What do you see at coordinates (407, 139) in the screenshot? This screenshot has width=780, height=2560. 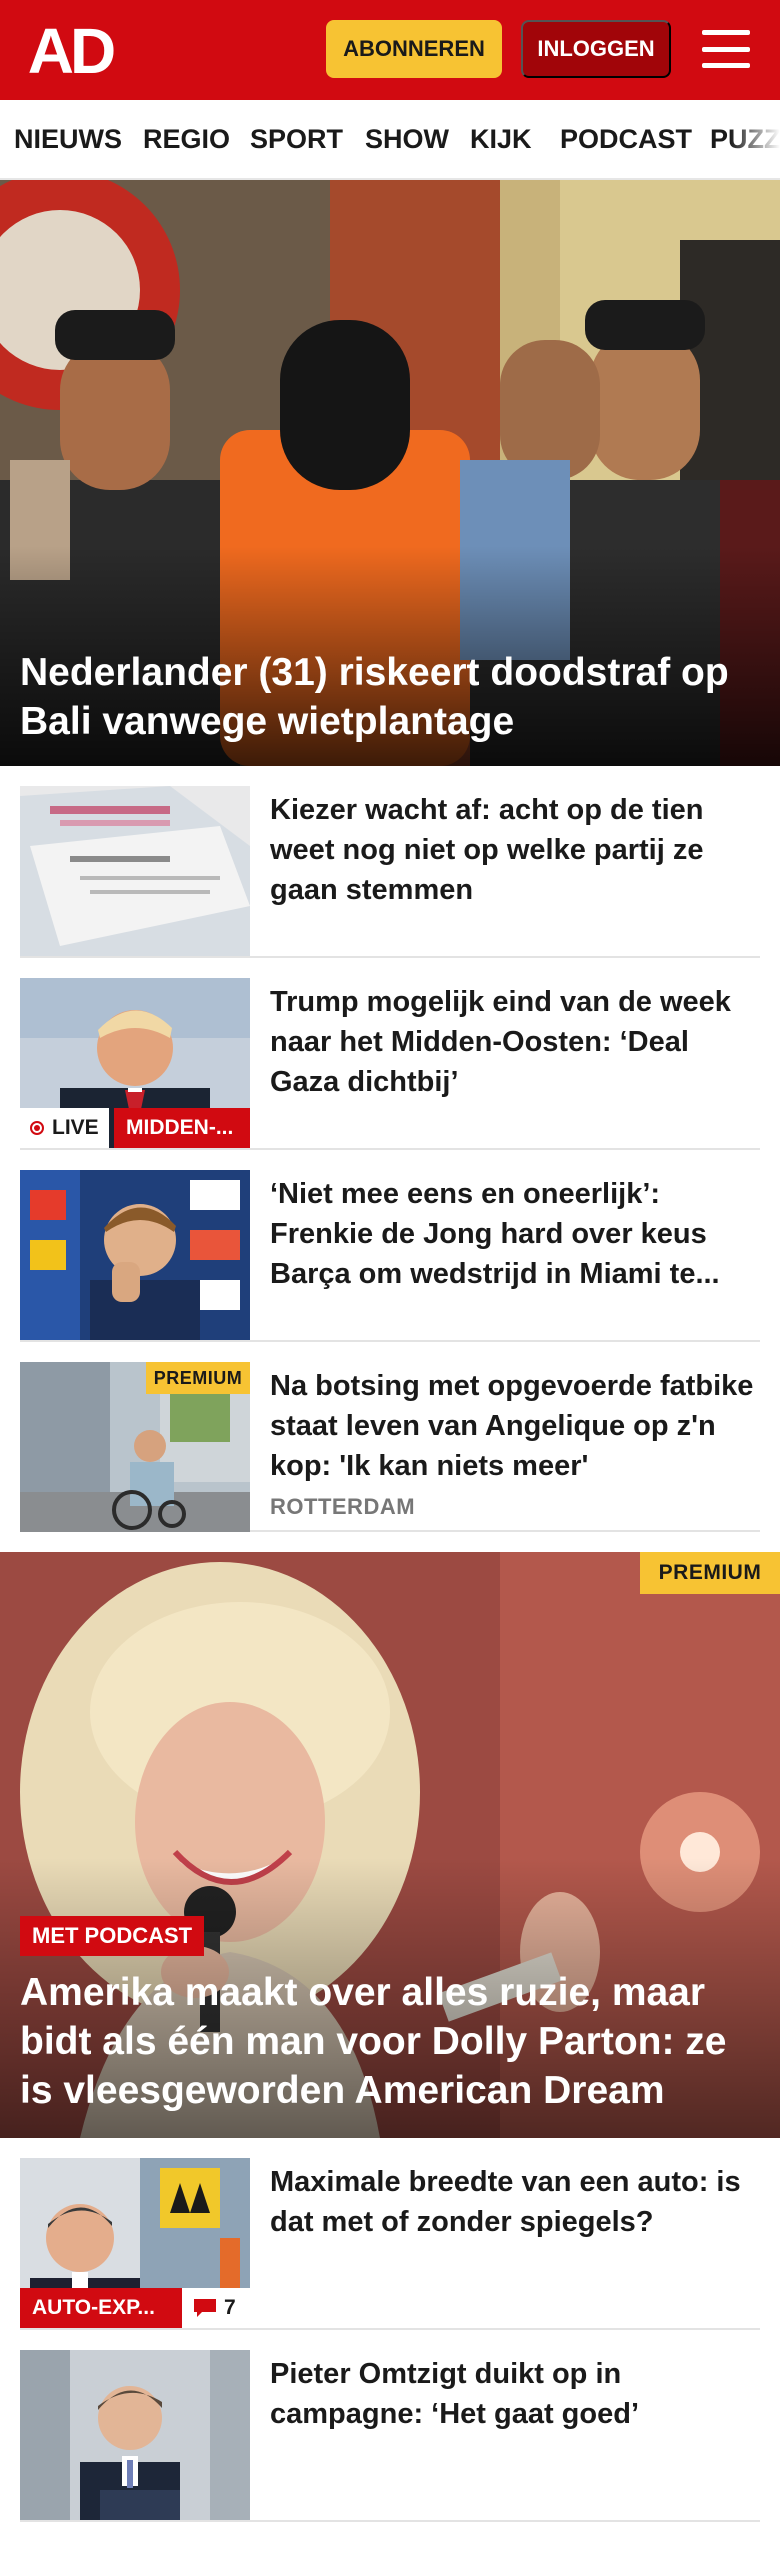 I see `nav-item-show: SHOW` at bounding box center [407, 139].